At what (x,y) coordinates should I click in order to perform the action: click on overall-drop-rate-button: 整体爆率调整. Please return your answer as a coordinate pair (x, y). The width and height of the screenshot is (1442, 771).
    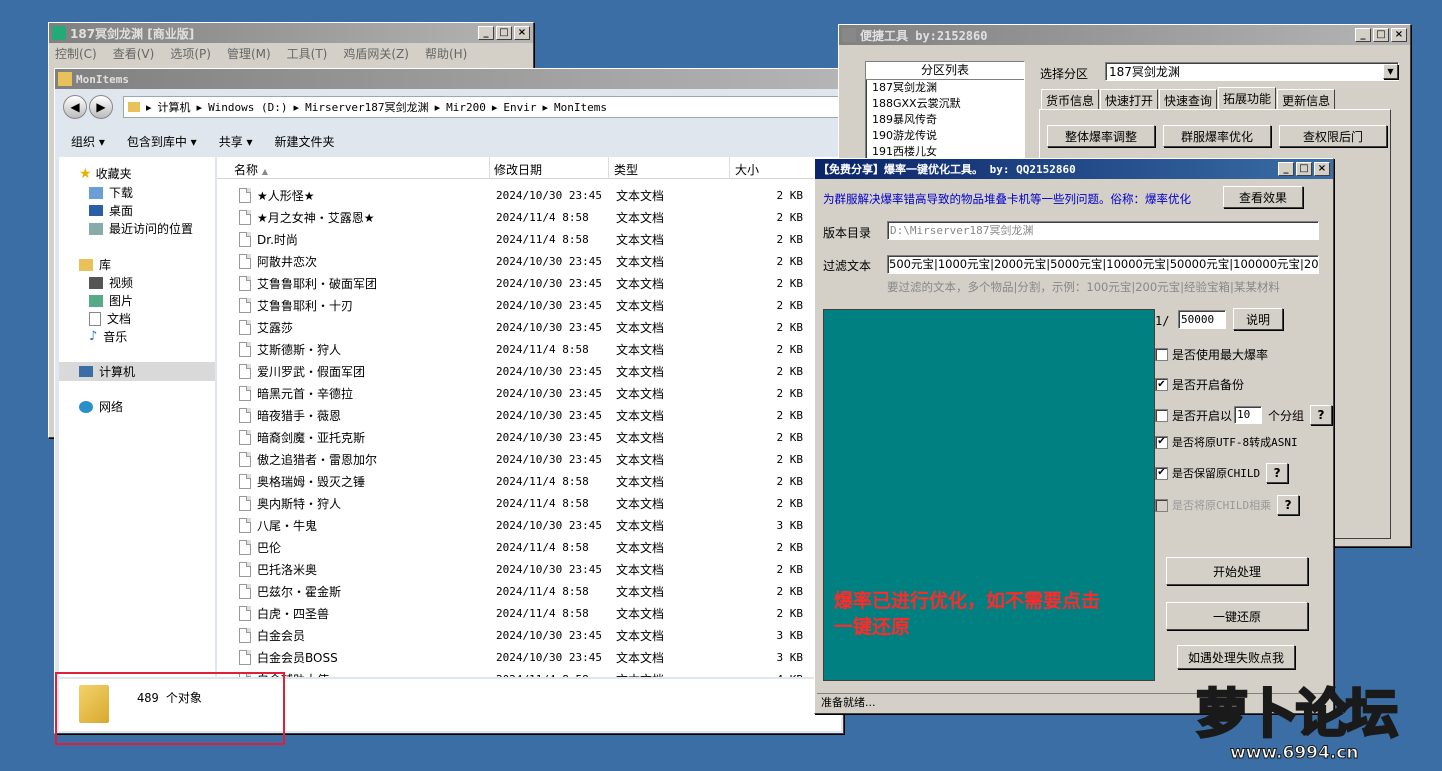
    Looking at the image, I should click on (1101, 136).